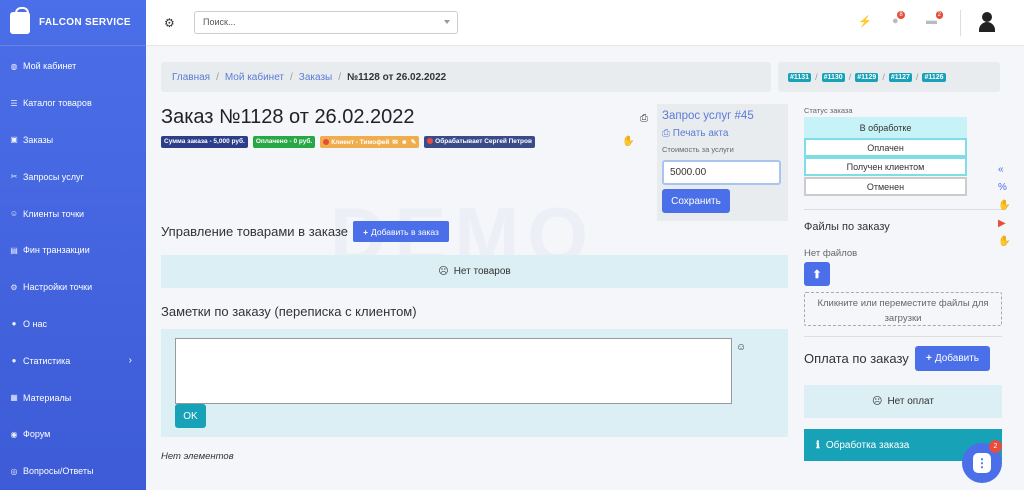  What do you see at coordinates (800, 77) in the screenshot?
I see `order-link: #1131` at bounding box center [800, 77].